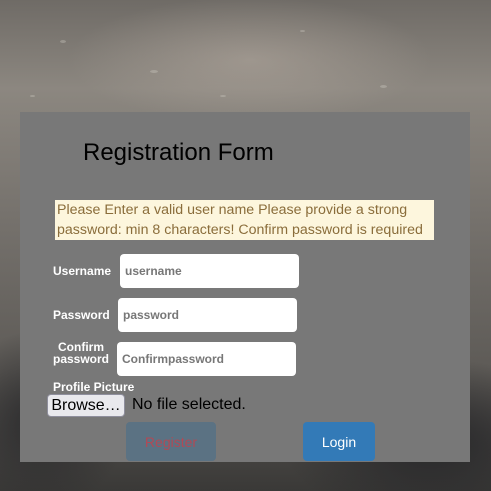 Image resolution: width=491 pixels, height=491 pixels. What do you see at coordinates (178, 152) in the screenshot?
I see `form-title: Registration Form` at bounding box center [178, 152].